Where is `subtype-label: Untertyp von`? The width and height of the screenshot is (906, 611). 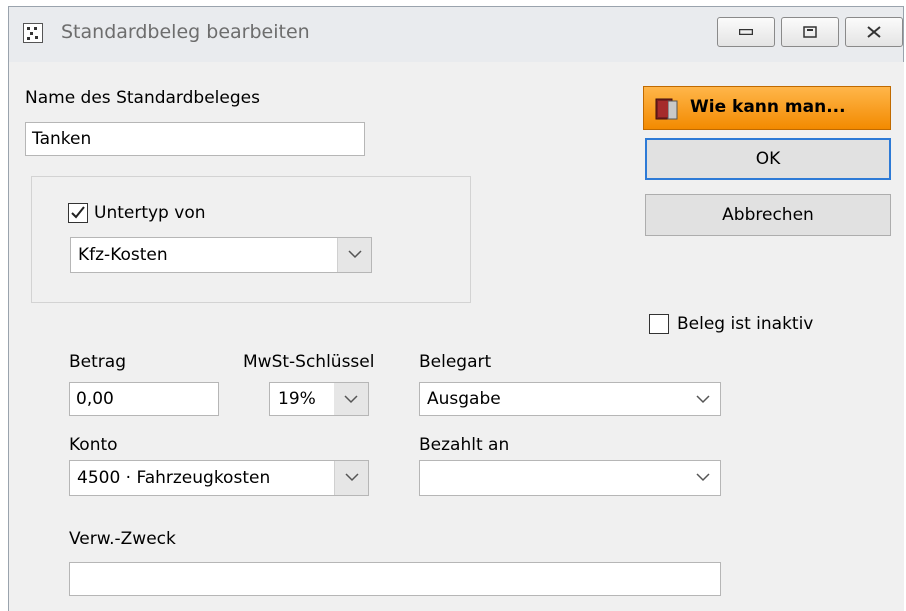 subtype-label: Untertyp von is located at coordinates (150, 213).